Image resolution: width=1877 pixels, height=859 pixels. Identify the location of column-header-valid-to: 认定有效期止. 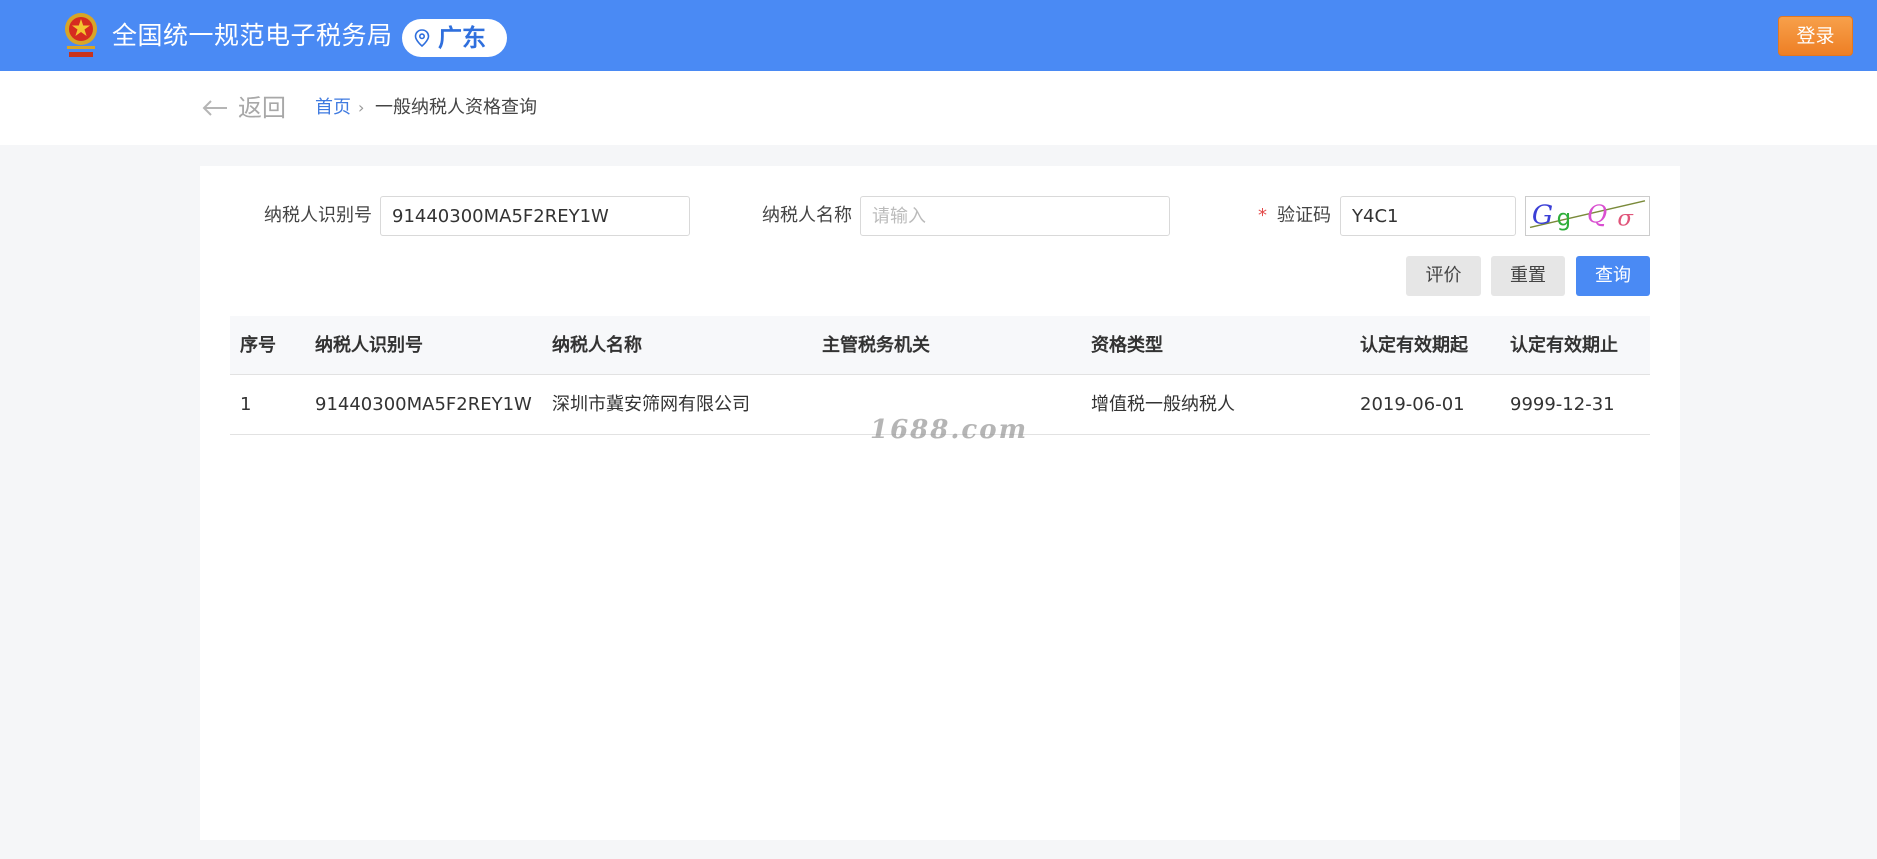
(1564, 345).